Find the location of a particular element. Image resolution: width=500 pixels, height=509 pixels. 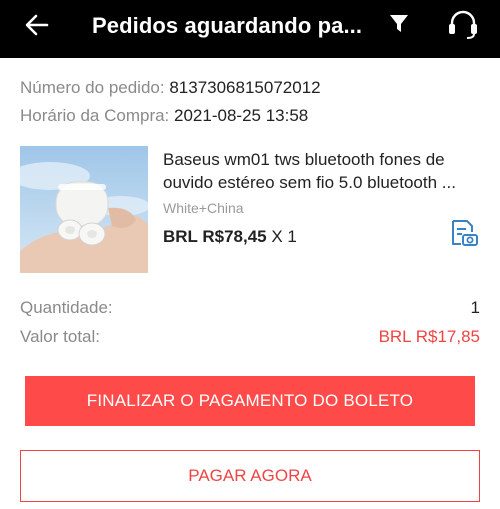

total-row: Valor total: BRL R$17,85 is located at coordinates (250, 337).